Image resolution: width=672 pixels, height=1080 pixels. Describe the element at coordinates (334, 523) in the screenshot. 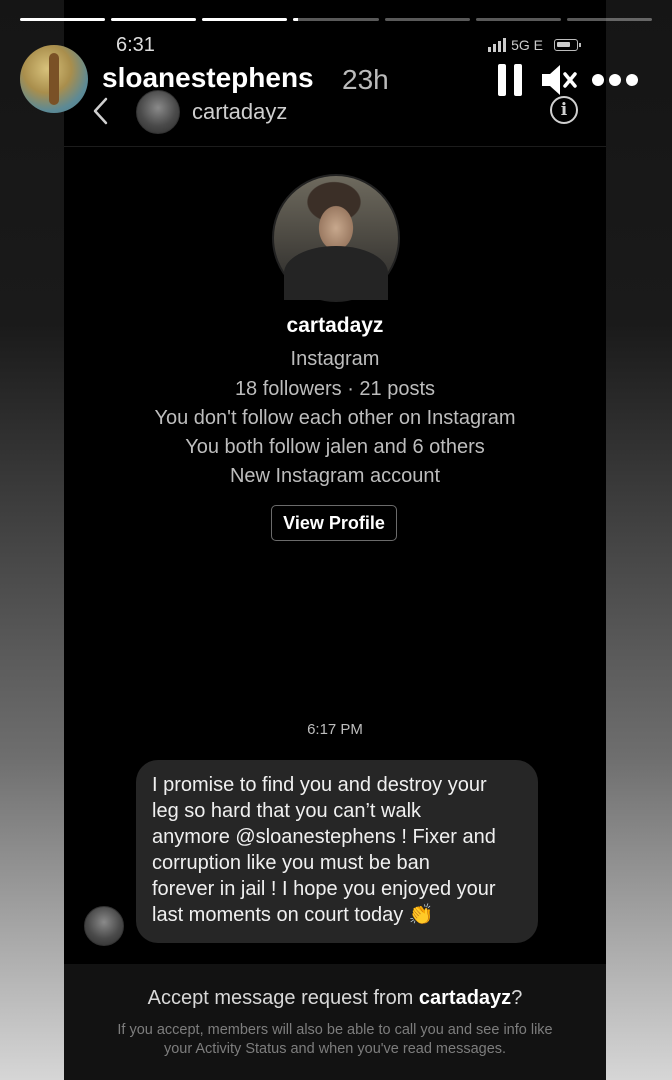

I see `view-profile-button: View Profile` at that location.